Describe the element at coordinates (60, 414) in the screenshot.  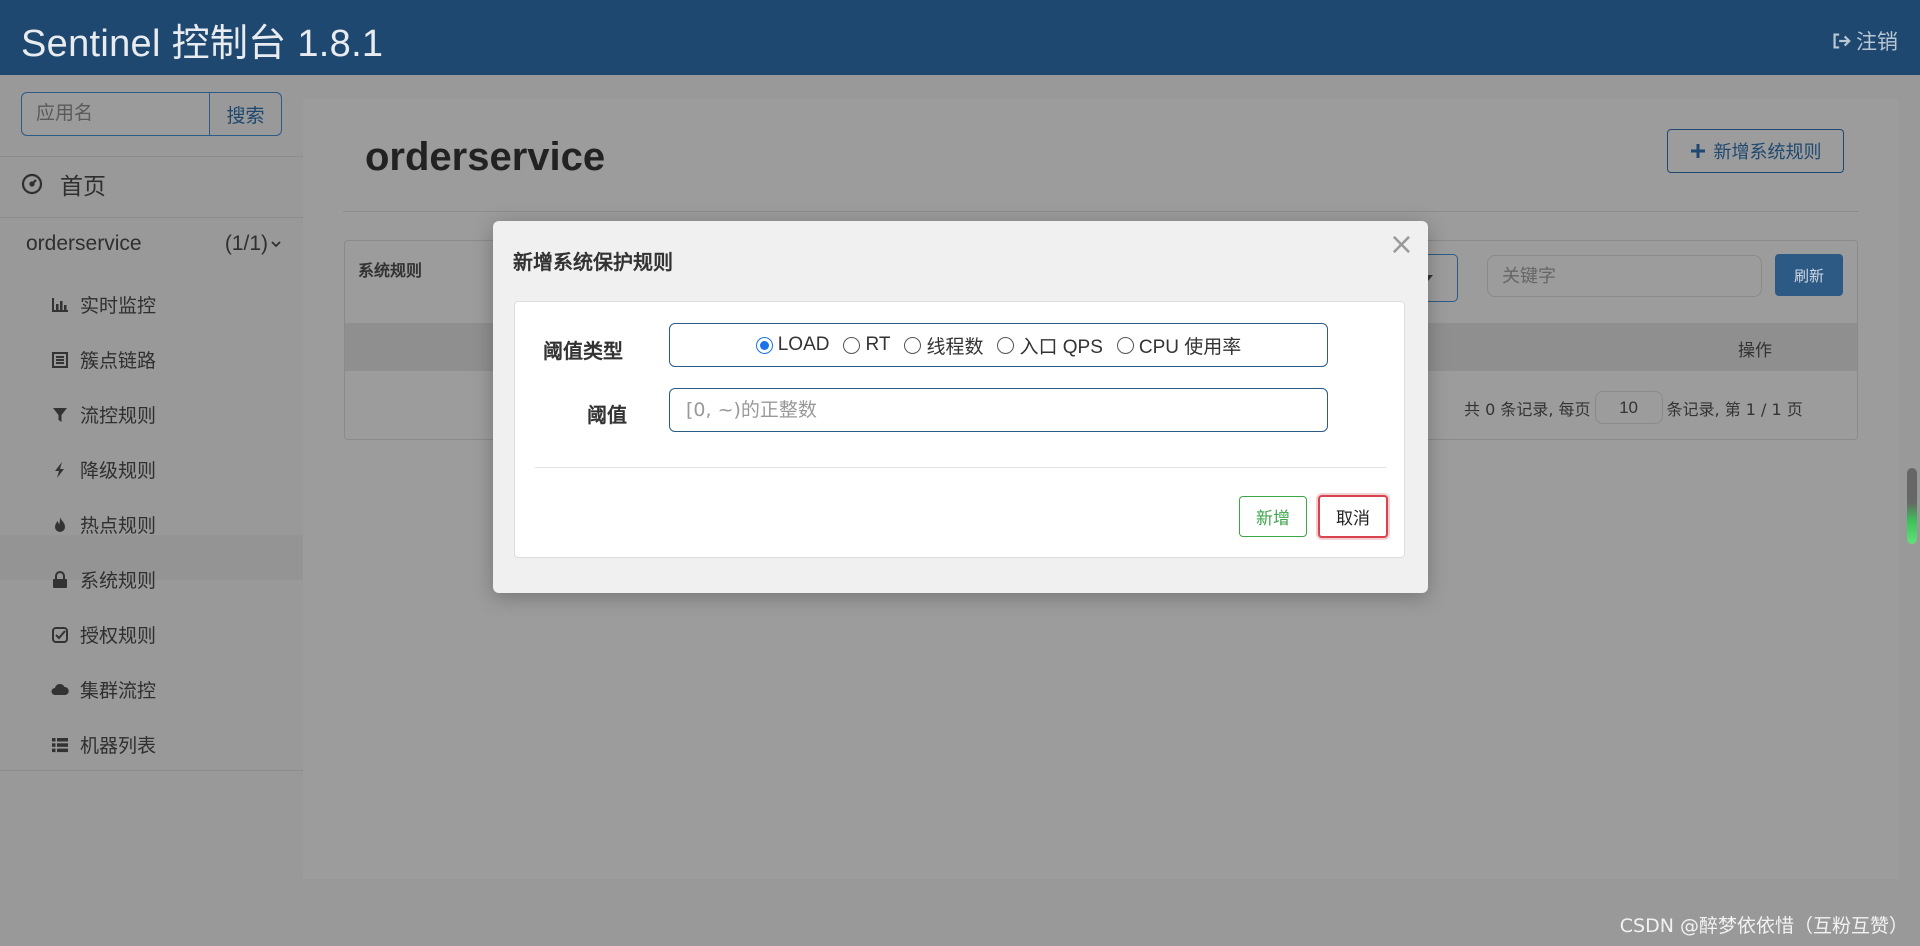
I see `filter-icon` at that location.